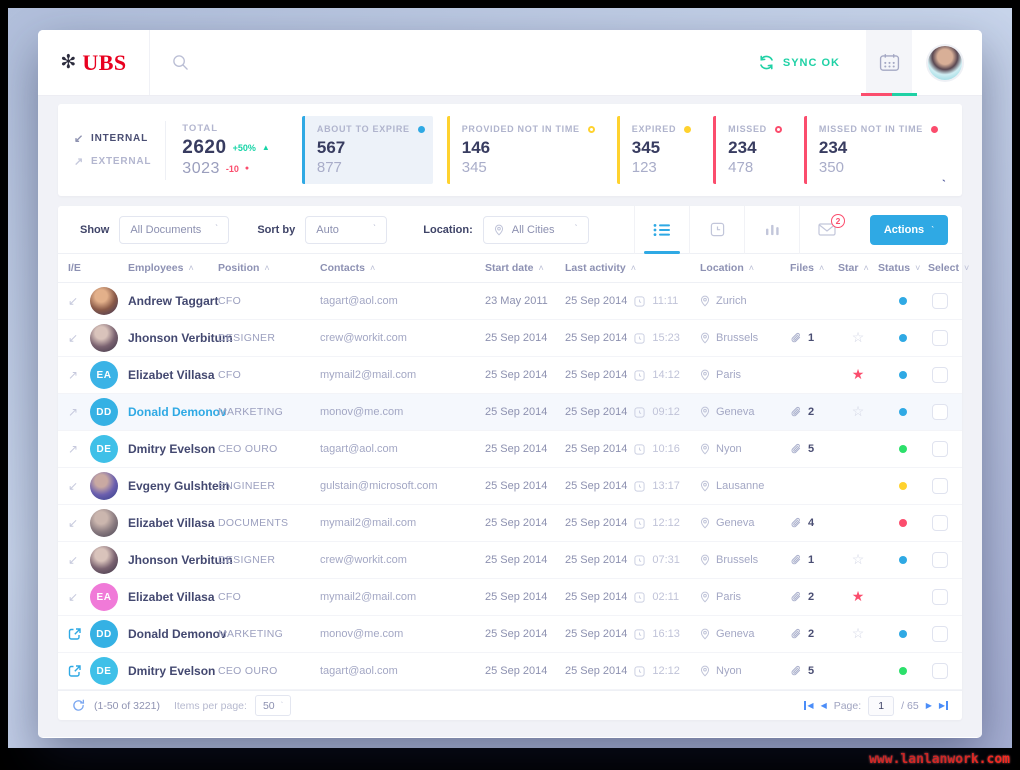 The height and width of the screenshot is (770, 1020). Describe the element at coordinates (944, 184) in the screenshot. I see `stats-collapse-chevron: ˋ` at that location.